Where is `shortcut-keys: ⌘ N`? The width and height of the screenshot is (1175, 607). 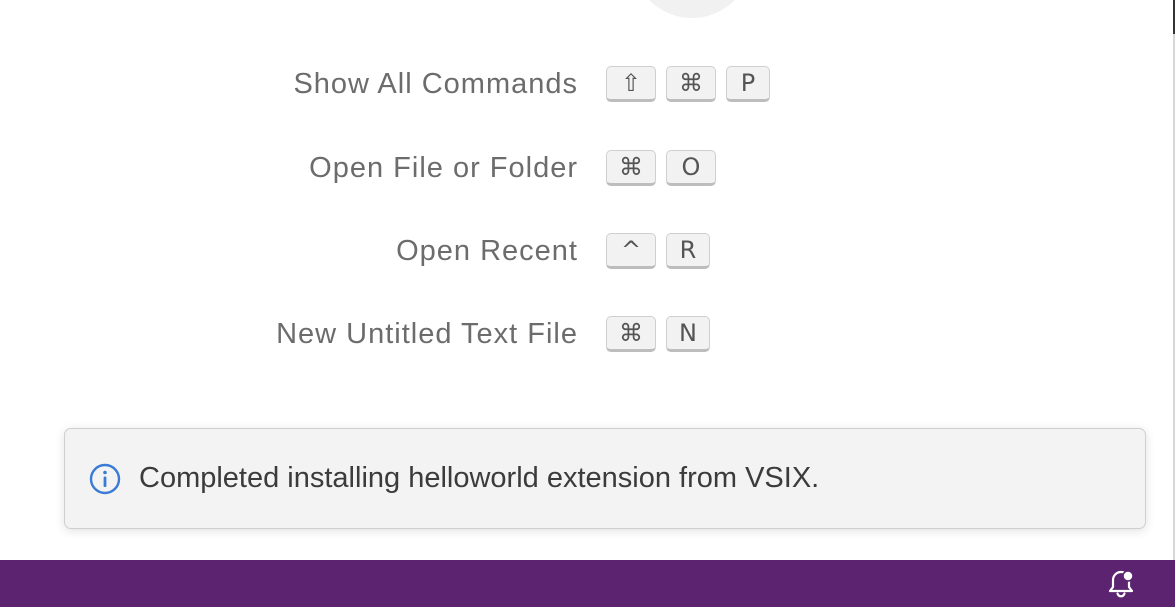
shortcut-keys: ⌘ N is located at coordinates (658, 334).